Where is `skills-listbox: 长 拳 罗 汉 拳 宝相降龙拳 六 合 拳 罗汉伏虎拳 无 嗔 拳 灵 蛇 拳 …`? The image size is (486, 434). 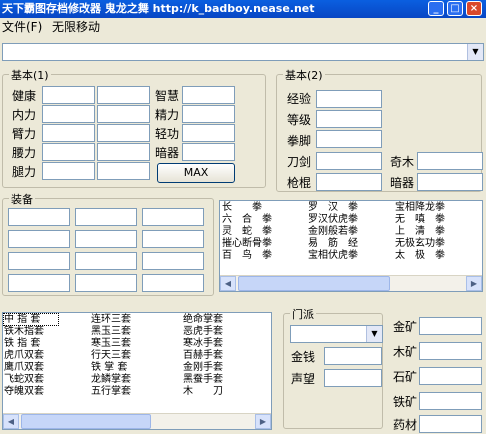 skills-listbox: 长 拳 罗 汉 拳 宝相降龙拳 六 合 拳 罗汉伏虎拳 无 嗔 拳 灵 蛇 拳 … is located at coordinates (351, 246).